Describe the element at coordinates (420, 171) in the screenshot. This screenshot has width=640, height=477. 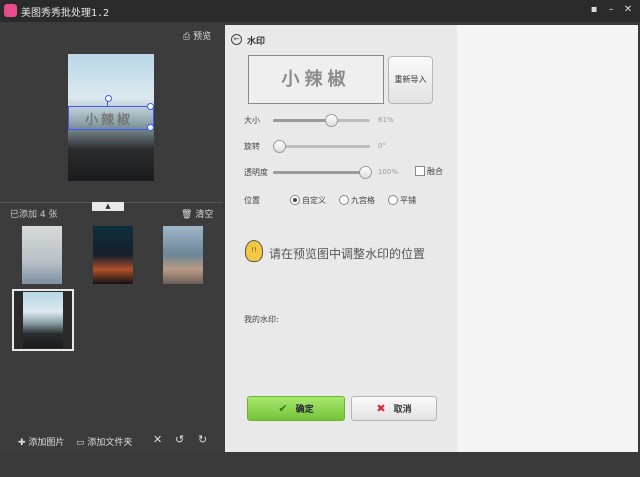
I see `blend-checkbox` at that location.